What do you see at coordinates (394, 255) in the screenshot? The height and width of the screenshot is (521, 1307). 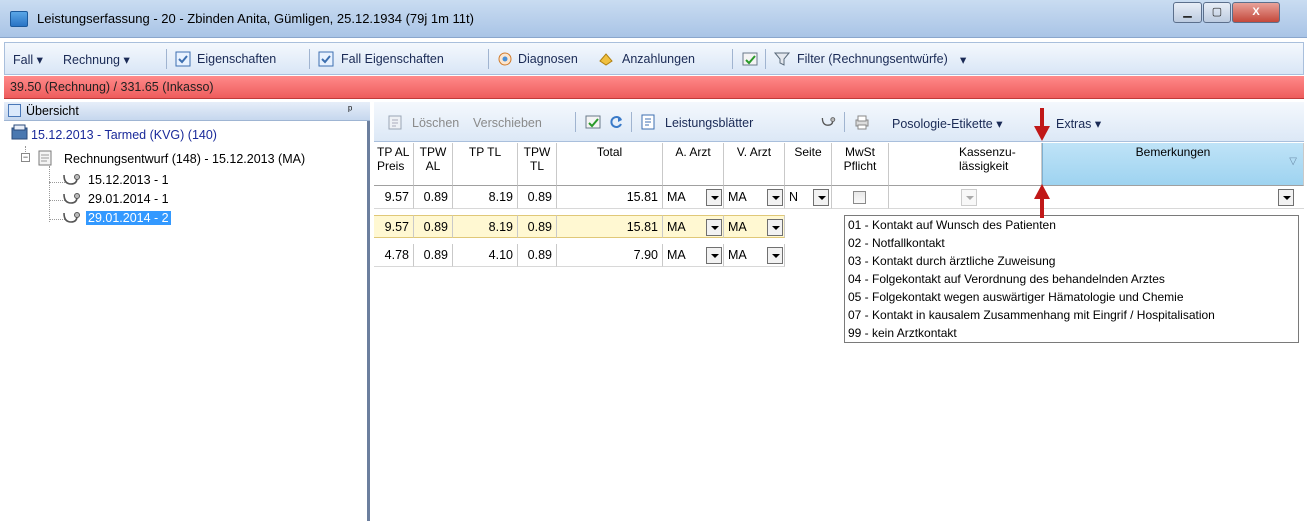 I see `cell-tp-al-preis: 4.78` at bounding box center [394, 255].